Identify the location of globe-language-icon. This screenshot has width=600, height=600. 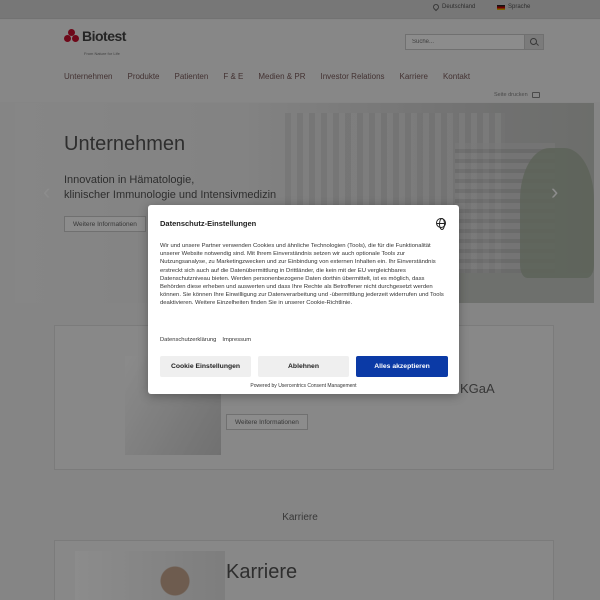
(441, 224).